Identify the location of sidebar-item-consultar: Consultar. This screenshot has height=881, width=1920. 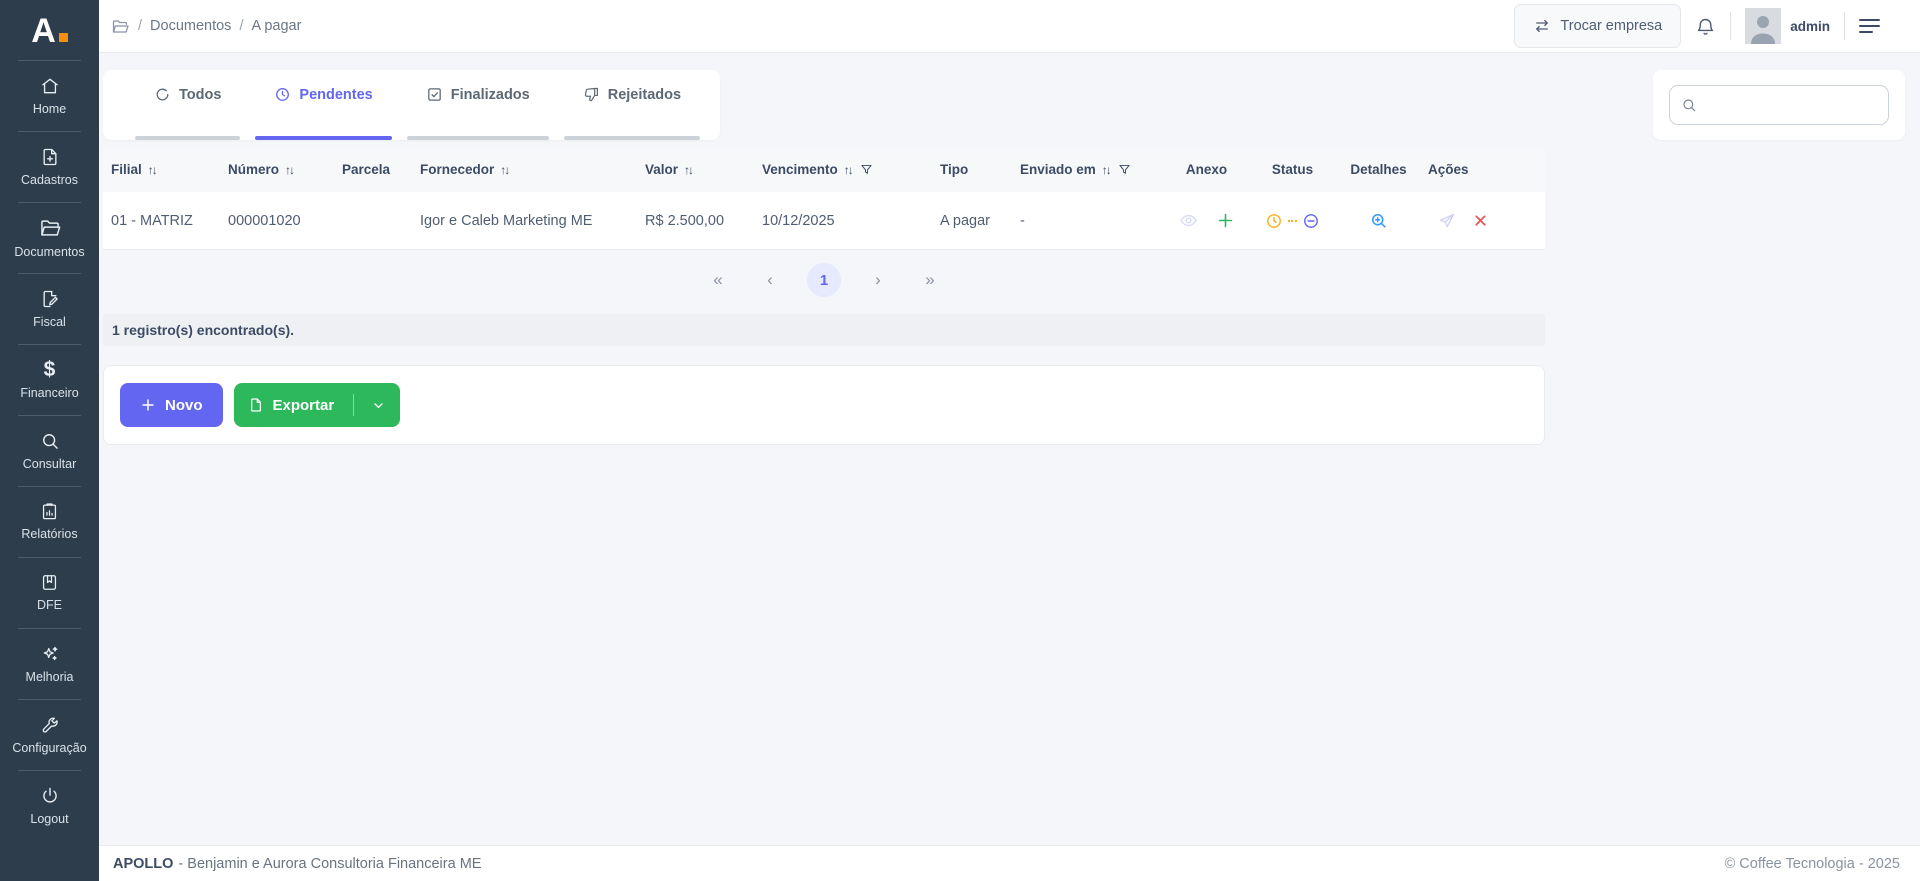
(49, 450).